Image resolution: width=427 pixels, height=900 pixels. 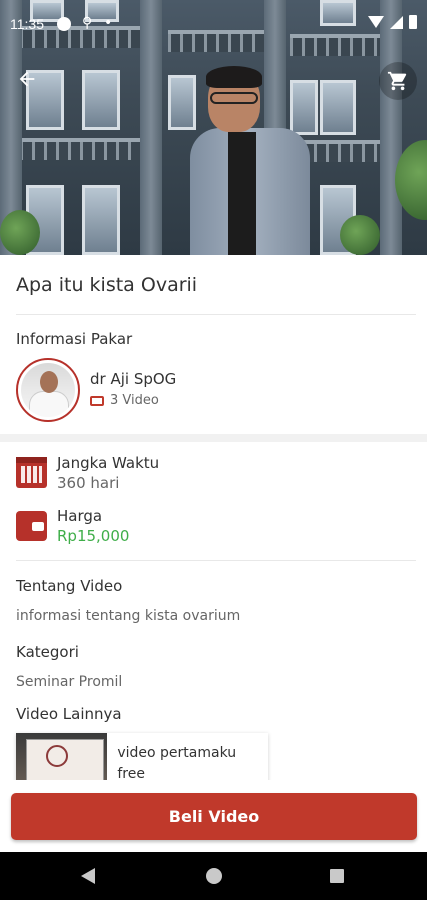 I want to click on nav-home-icon, so click(x=214, y=876).